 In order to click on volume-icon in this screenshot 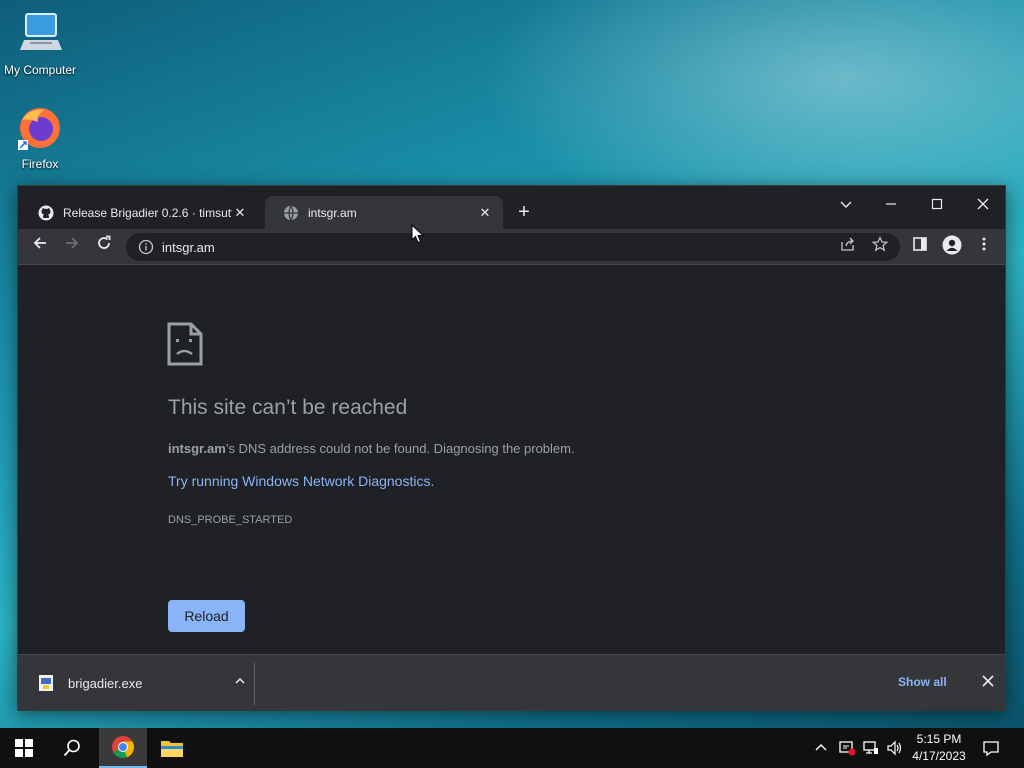, I will do `click(895, 748)`.